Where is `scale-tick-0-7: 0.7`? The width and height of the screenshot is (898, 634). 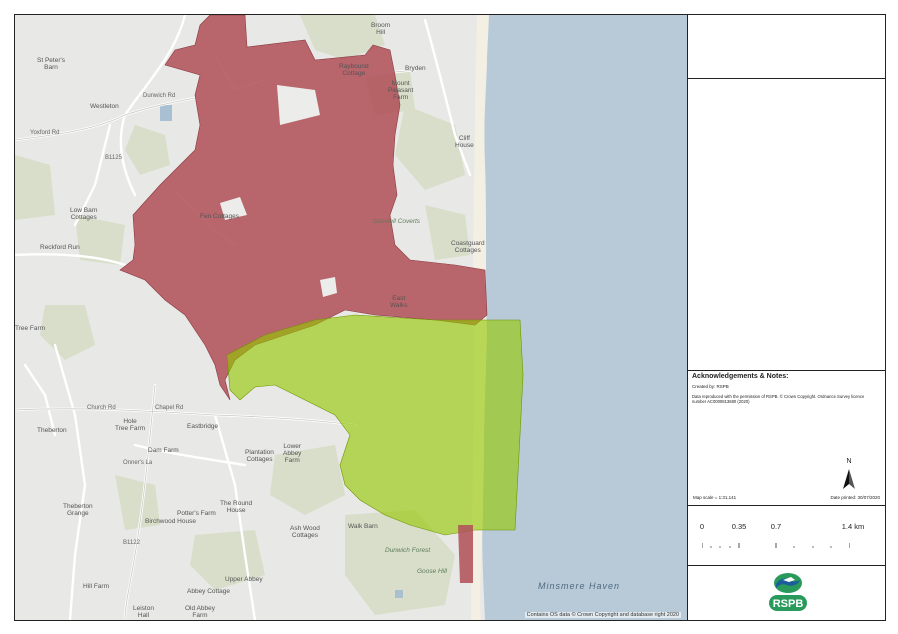
scale-tick-0-7: 0.7 is located at coordinates (776, 526).